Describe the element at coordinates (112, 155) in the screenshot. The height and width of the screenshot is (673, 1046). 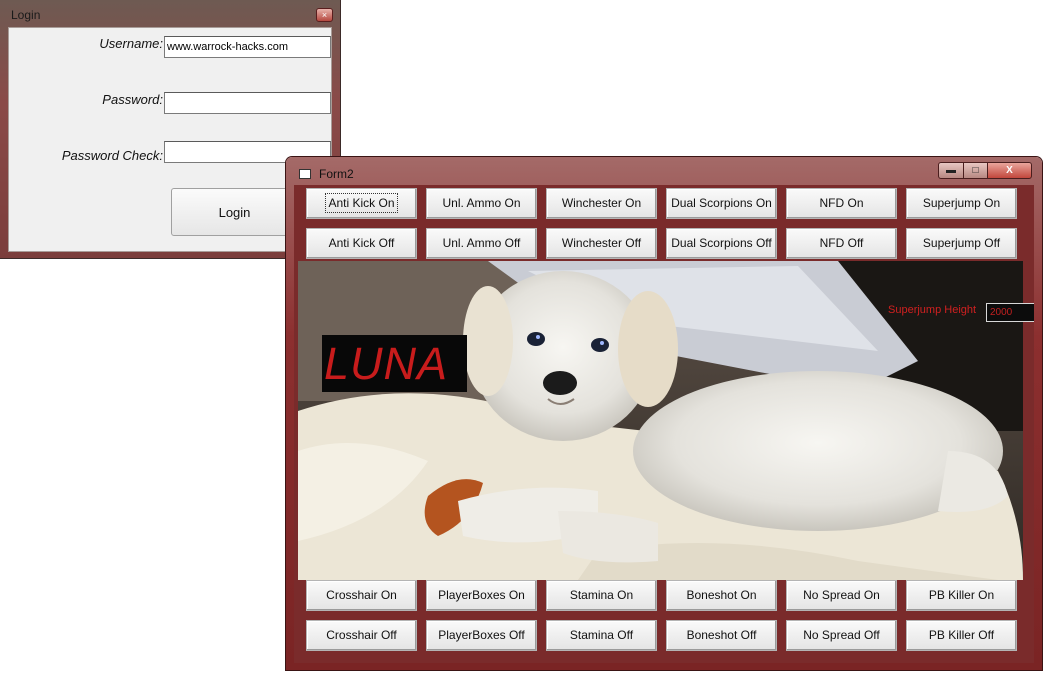
I see `password-check-label: Password Check:` at that location.